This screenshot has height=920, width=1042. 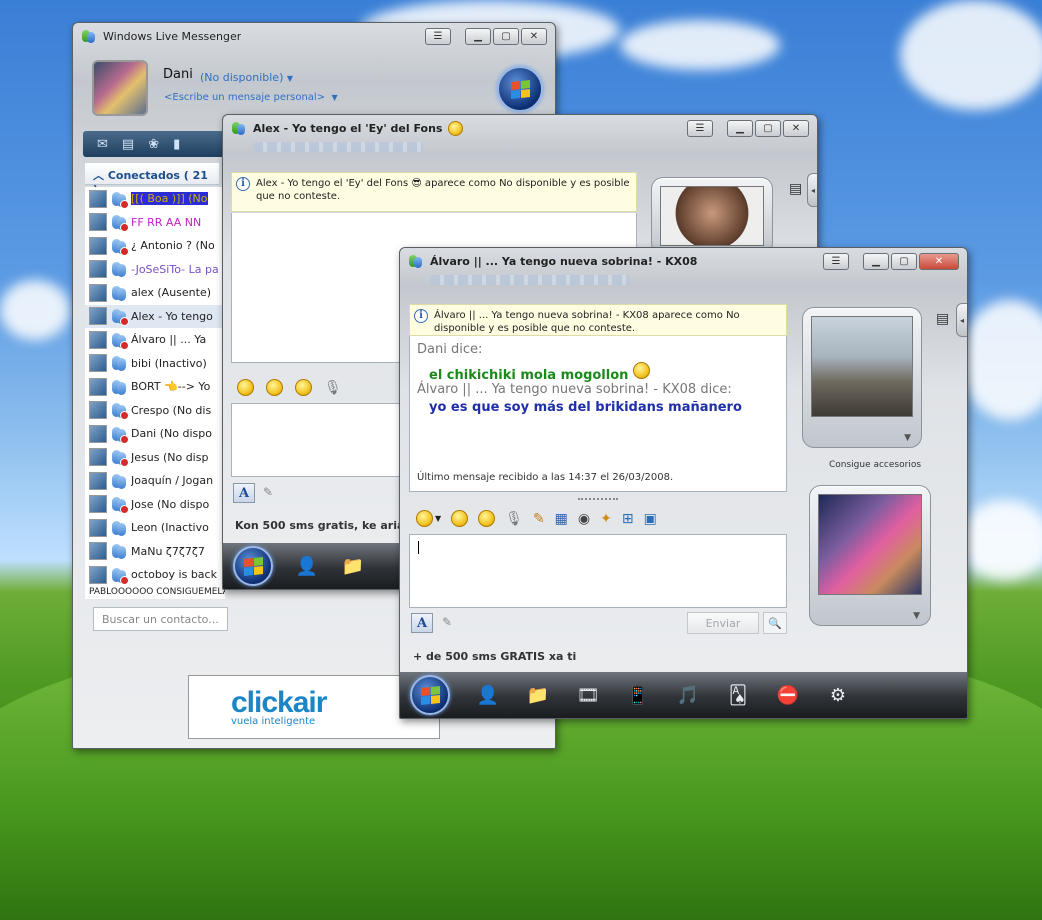 What do you see at coordinates (155, 528) in the screenshot?
I see `contact-item: Leon (Inactivo` at bounding box center [155, 528].